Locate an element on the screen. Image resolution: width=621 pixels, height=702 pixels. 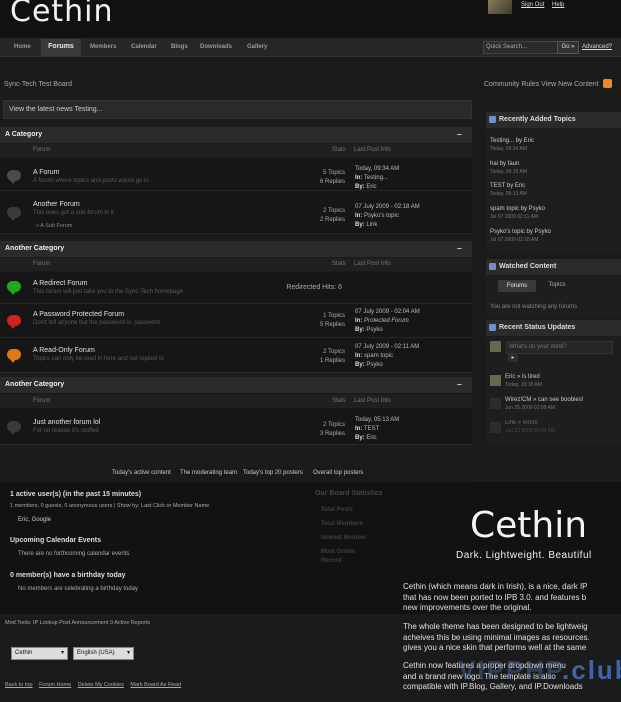
forum-name: A Forum is located at coordinates (46, 172).